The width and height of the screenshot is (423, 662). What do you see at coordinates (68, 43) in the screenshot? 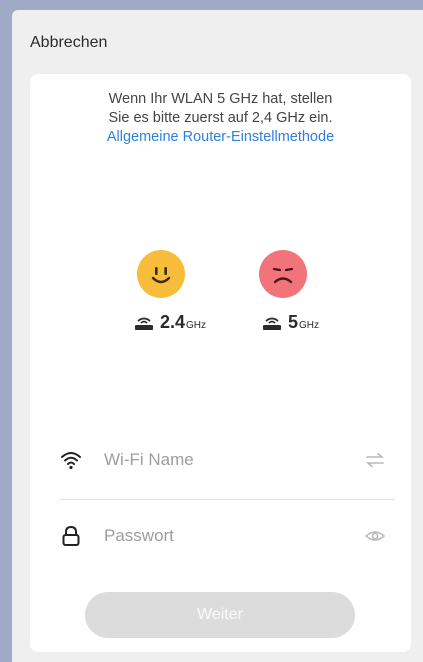
I see `cancel-button: Abbrechen` at bounding box center [68, 43].